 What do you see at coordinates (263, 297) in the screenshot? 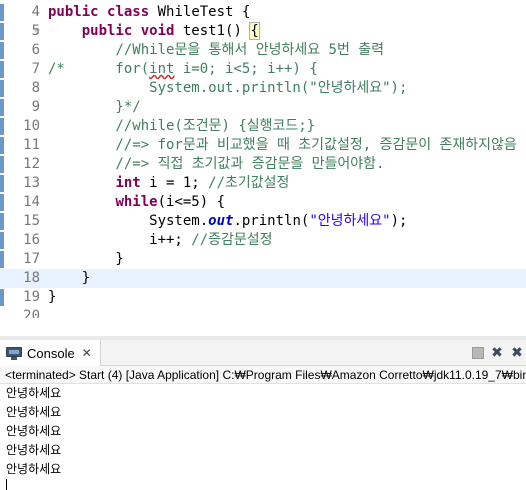
I see `code-line: 19}` at bounding box center [263, 297].